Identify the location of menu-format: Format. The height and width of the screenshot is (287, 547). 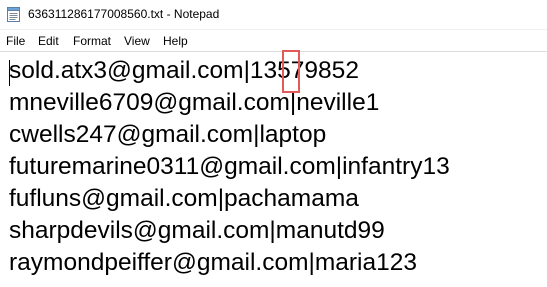
(92, 41).